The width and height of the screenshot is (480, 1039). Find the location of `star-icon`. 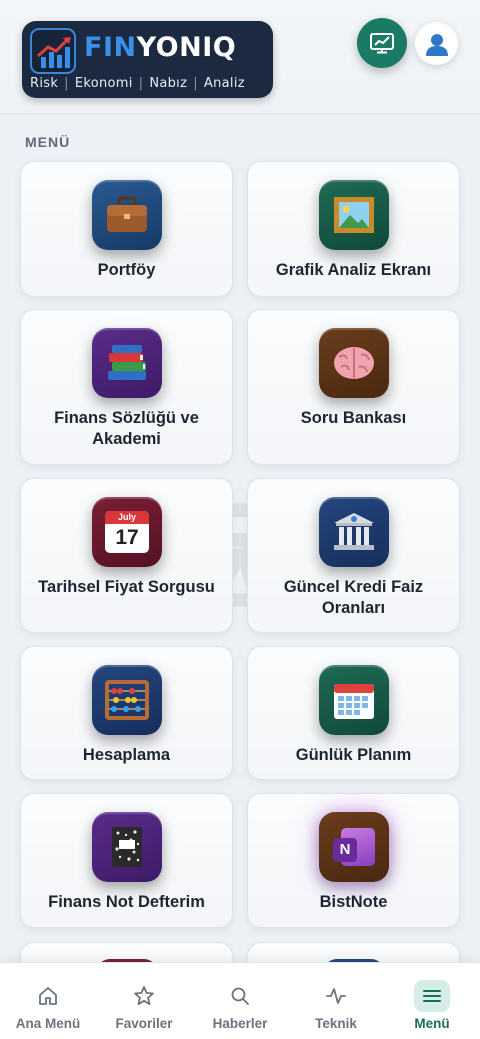

star-icon is located at coordinates (144, 996).